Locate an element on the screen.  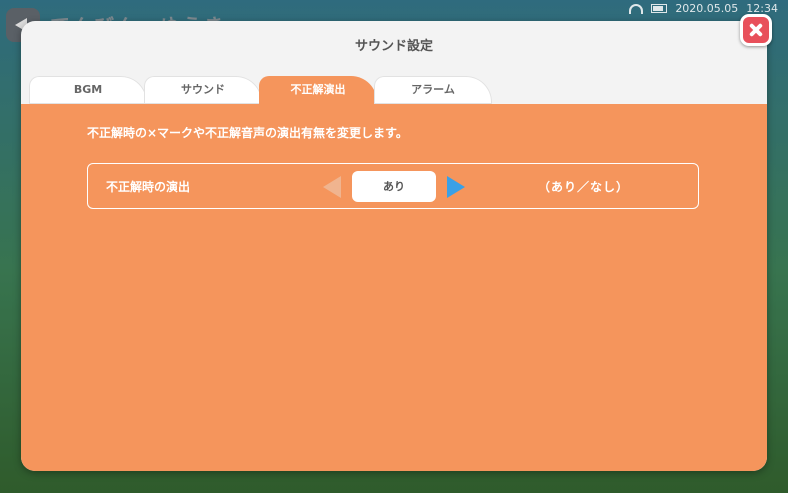
incorrect-effect-setting-row: 不正解時の演出 あり （あり／なし） is located at coordinates (393, 186).